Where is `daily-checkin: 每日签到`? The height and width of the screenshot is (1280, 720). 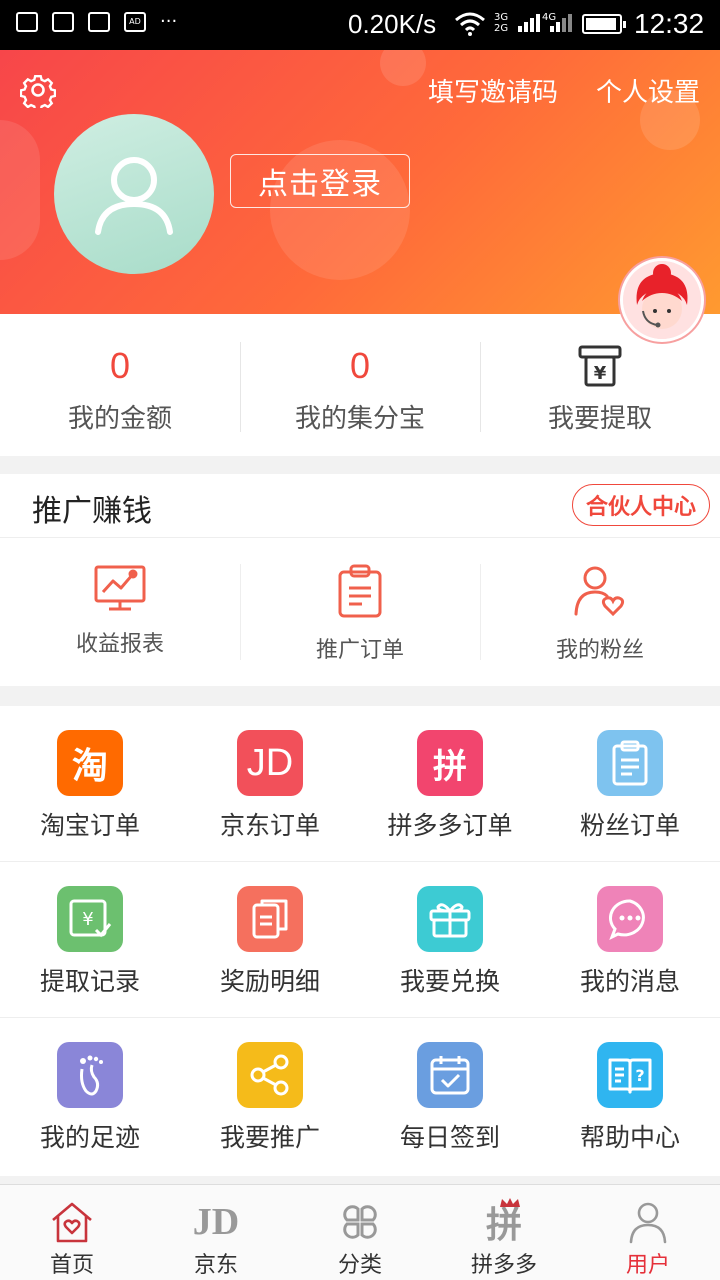 daily-checkin: 每日签到 is located at coordinates (450, 1096).